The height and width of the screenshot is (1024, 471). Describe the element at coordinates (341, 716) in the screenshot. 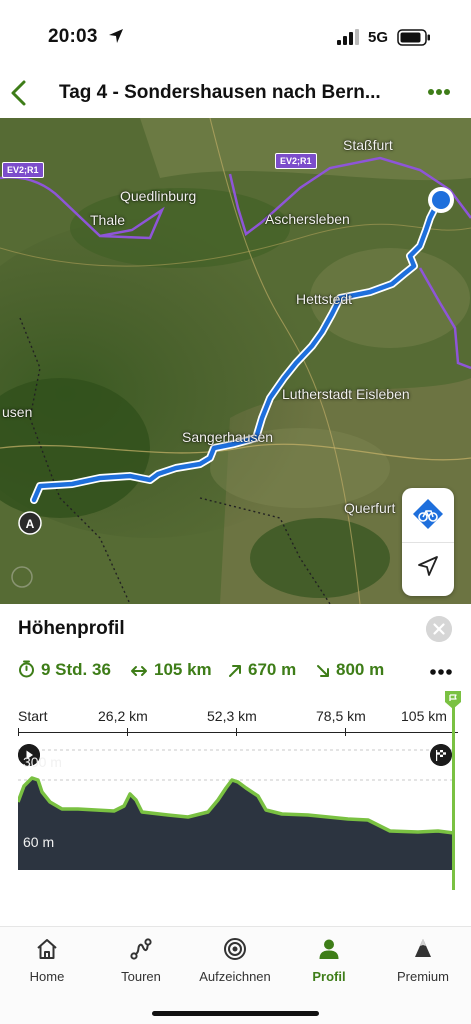

I see `axis-label: 78,5 km` at that location.